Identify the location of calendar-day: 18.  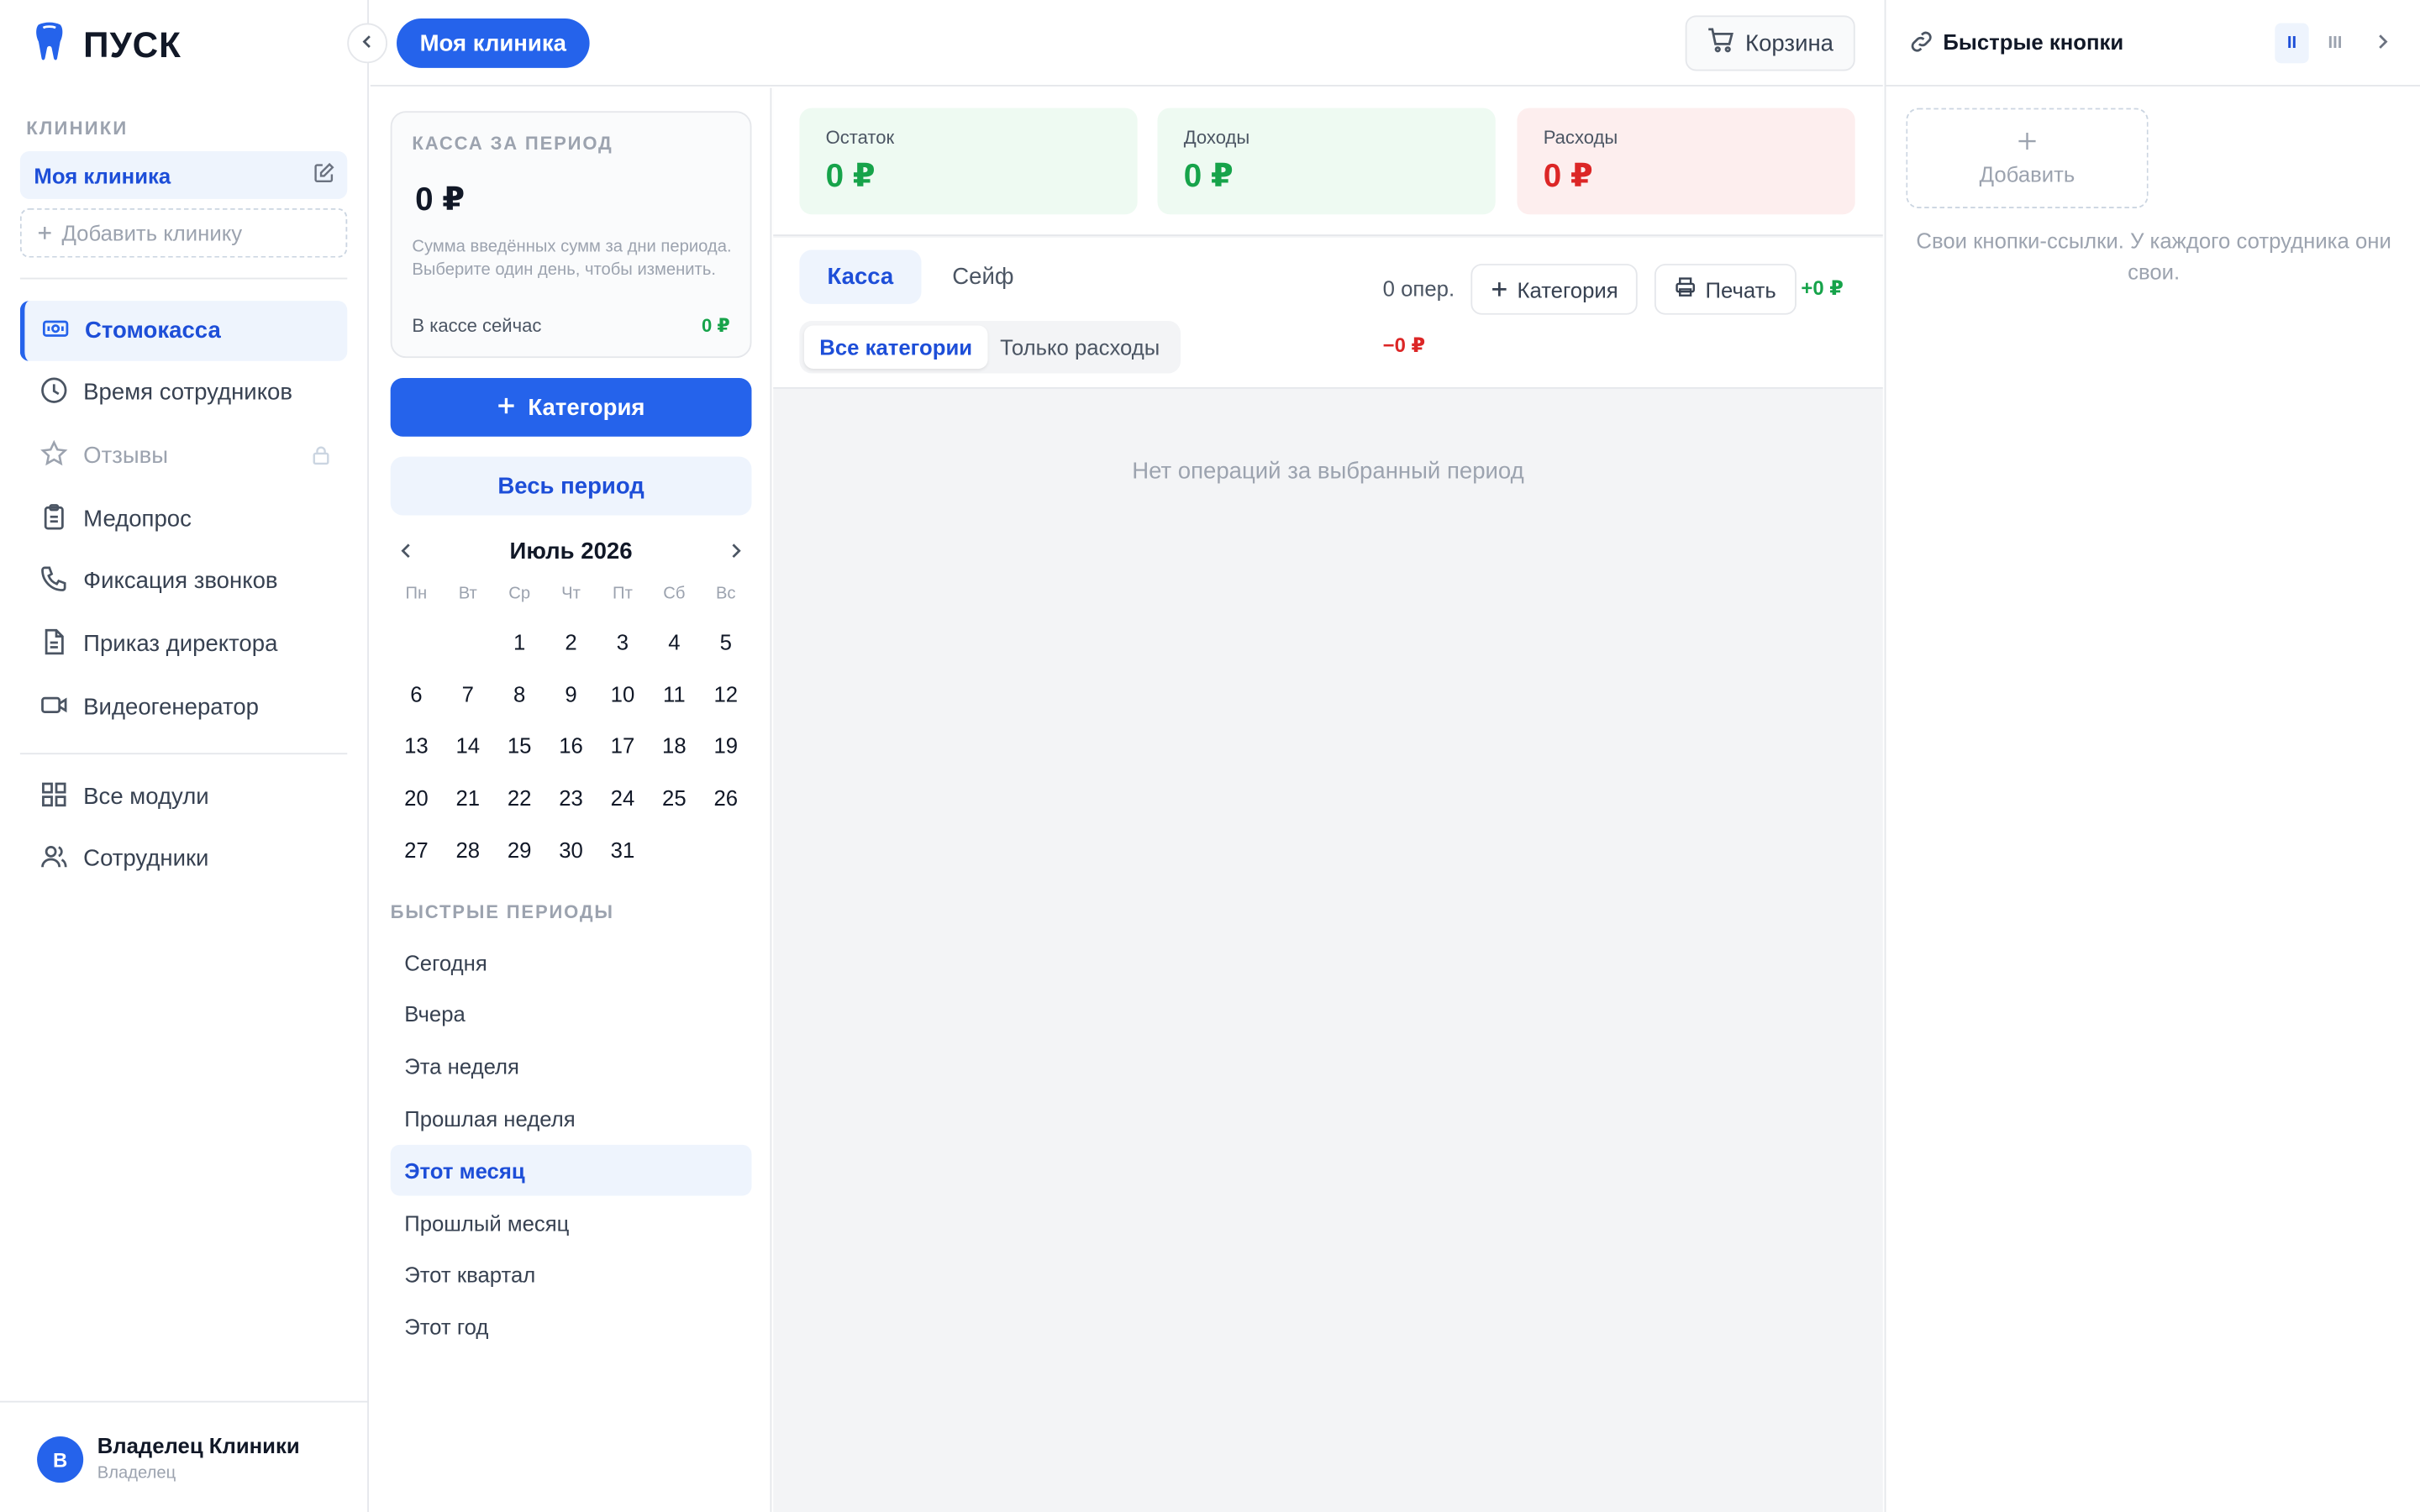
(674, 746).